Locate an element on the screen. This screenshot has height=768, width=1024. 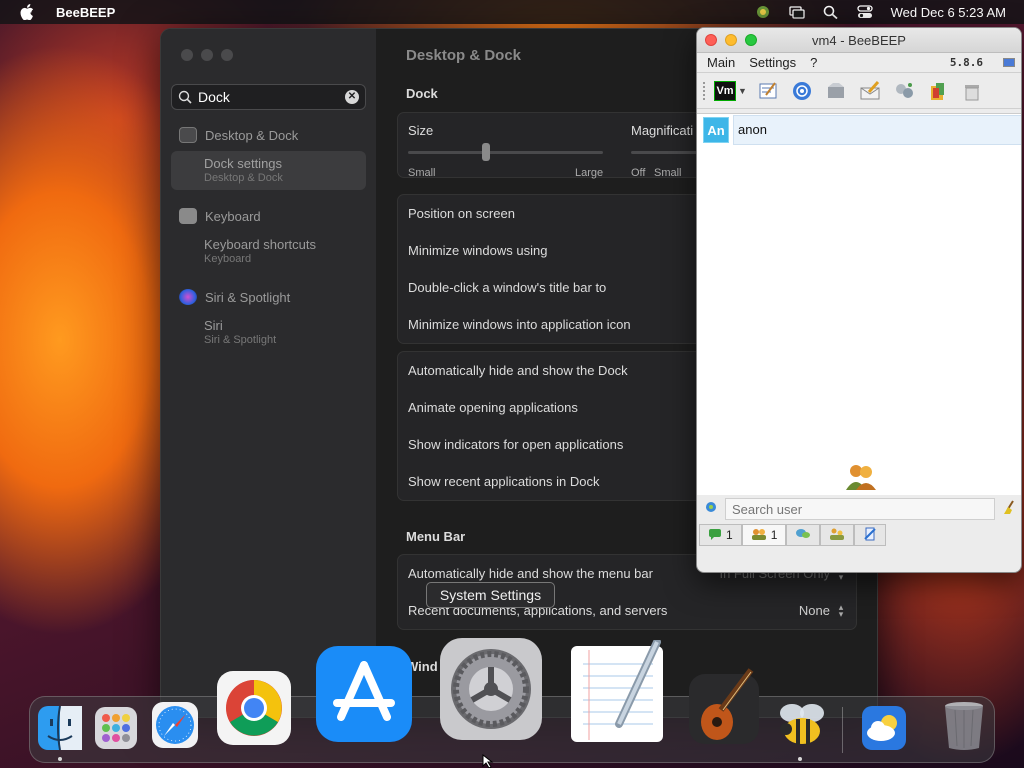
active-app-name: BeeBEEP is located at coordinates (85, 12).